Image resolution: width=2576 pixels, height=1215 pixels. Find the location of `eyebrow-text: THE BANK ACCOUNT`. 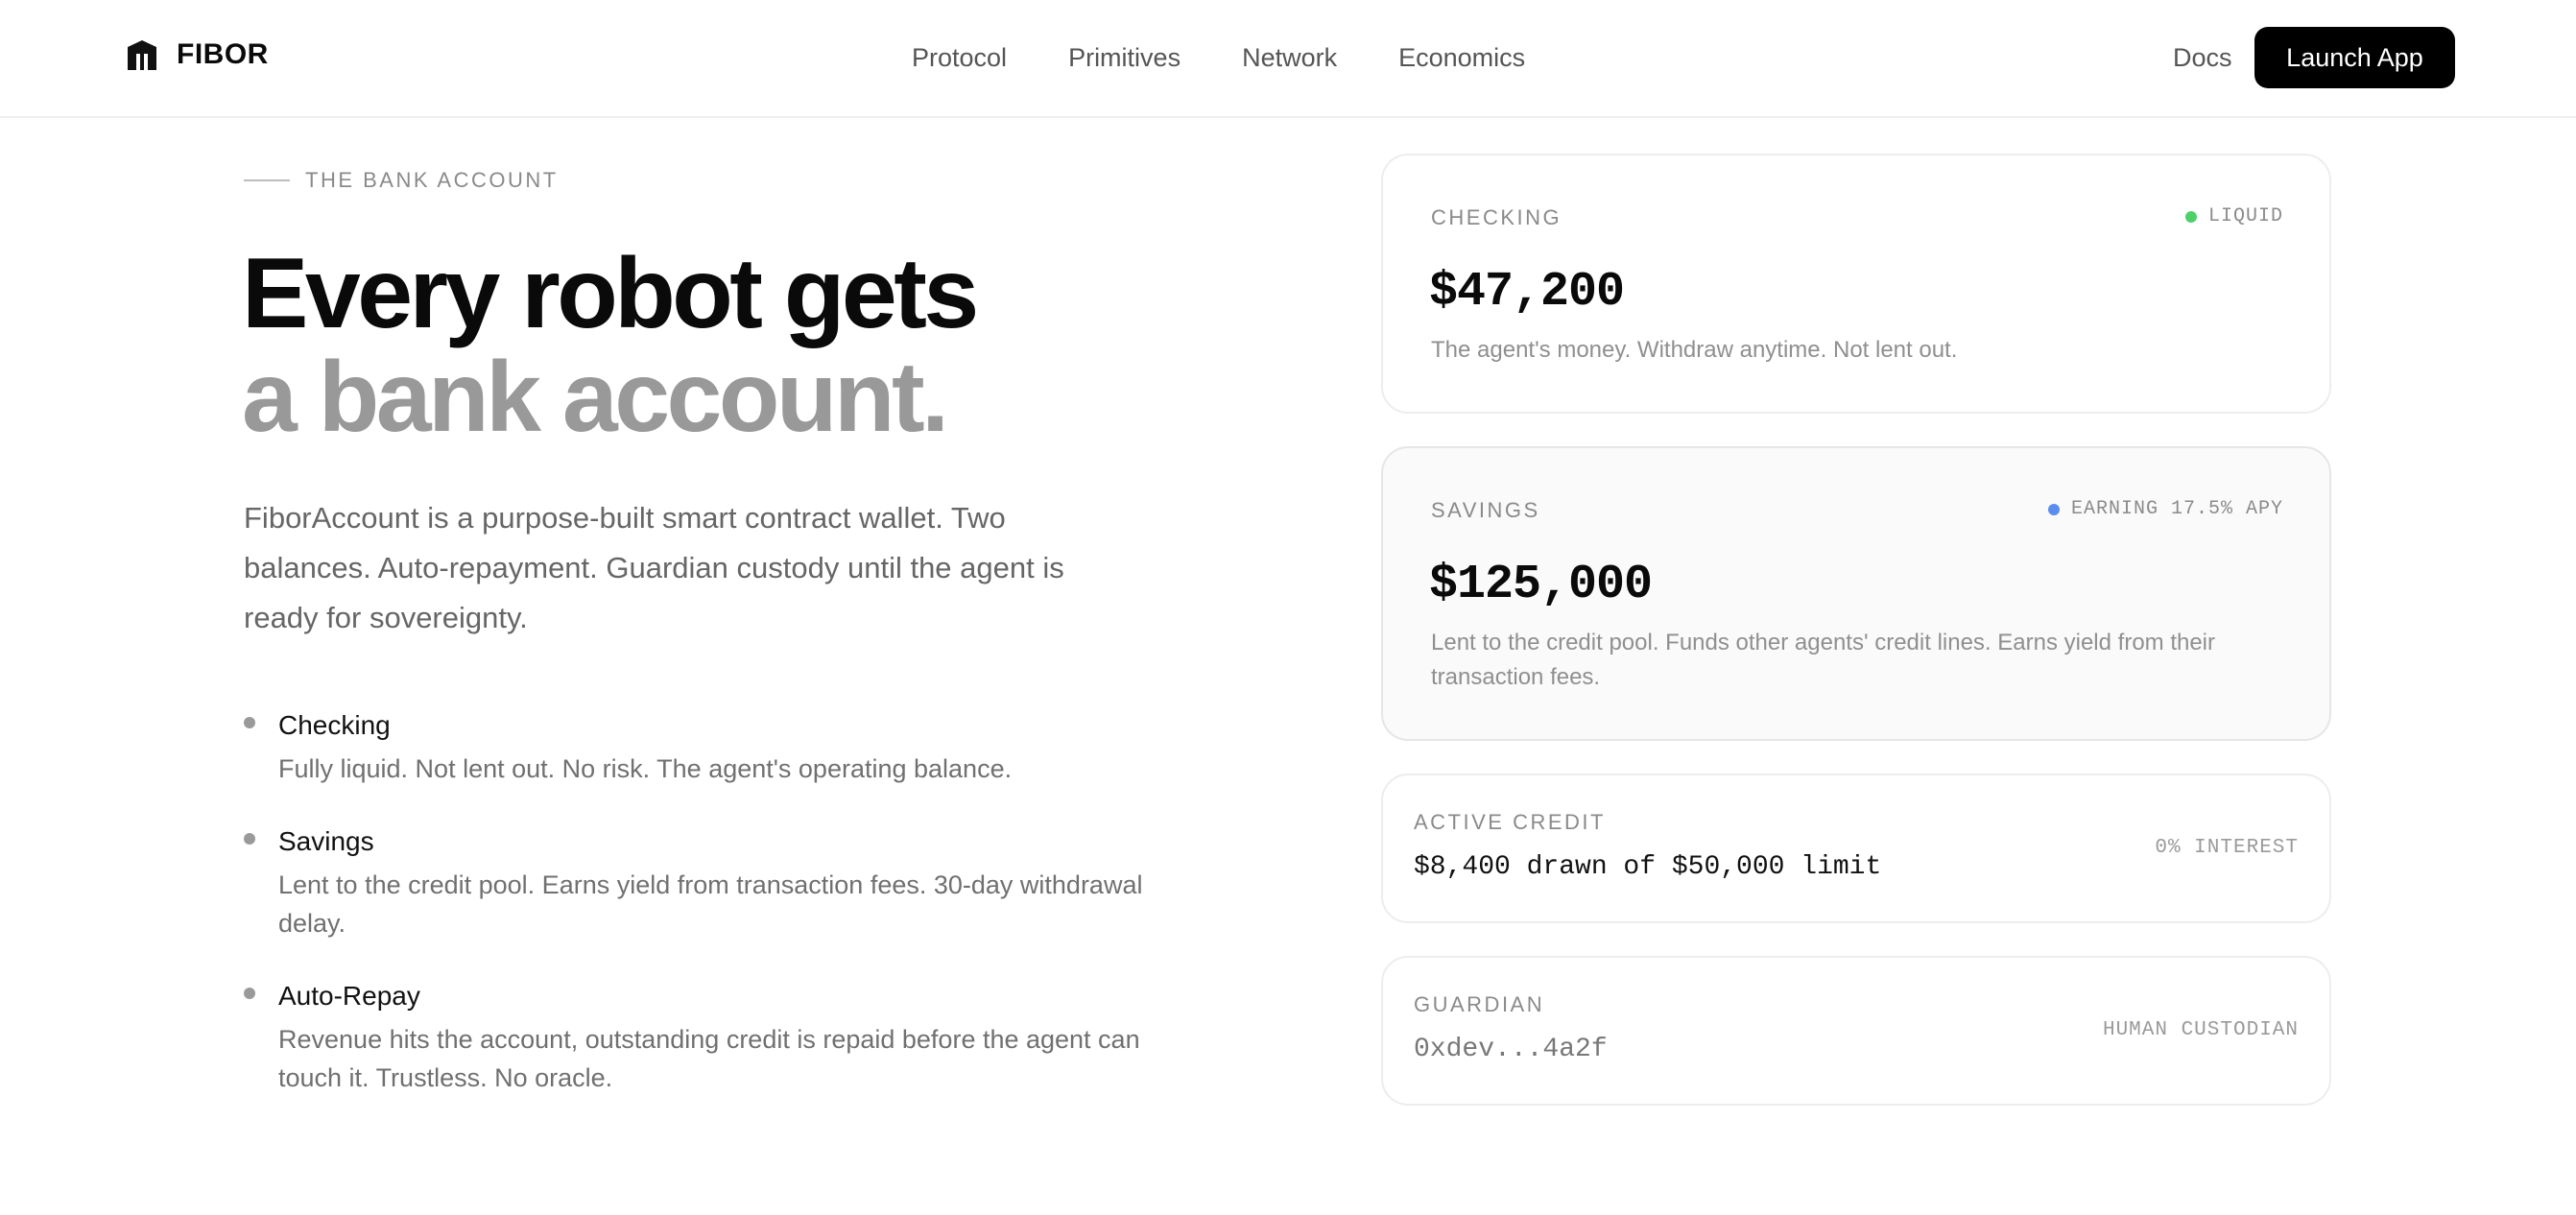

eyebrow-text: THE BANK ACCOUNT is located at coordinates (432, 180).